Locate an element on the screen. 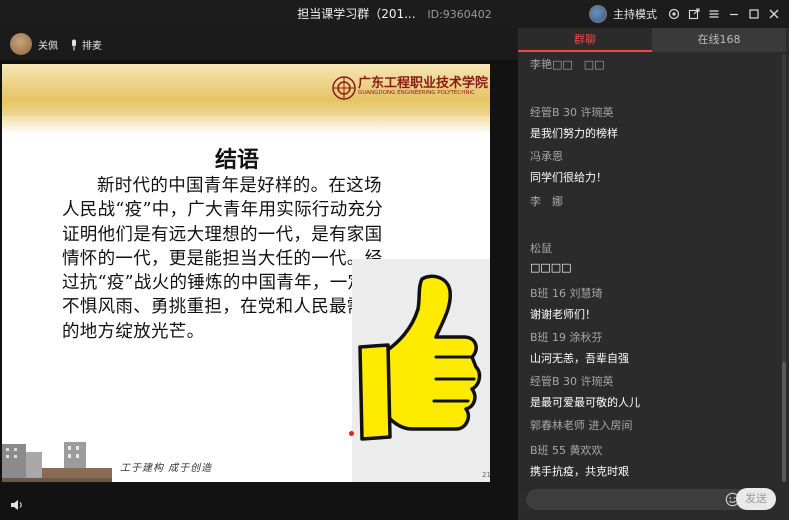 The height and width of the screenshot is (520, 789). chat-message: 冯承恩 同学们很给力！ is located at coordinates (650, 166).